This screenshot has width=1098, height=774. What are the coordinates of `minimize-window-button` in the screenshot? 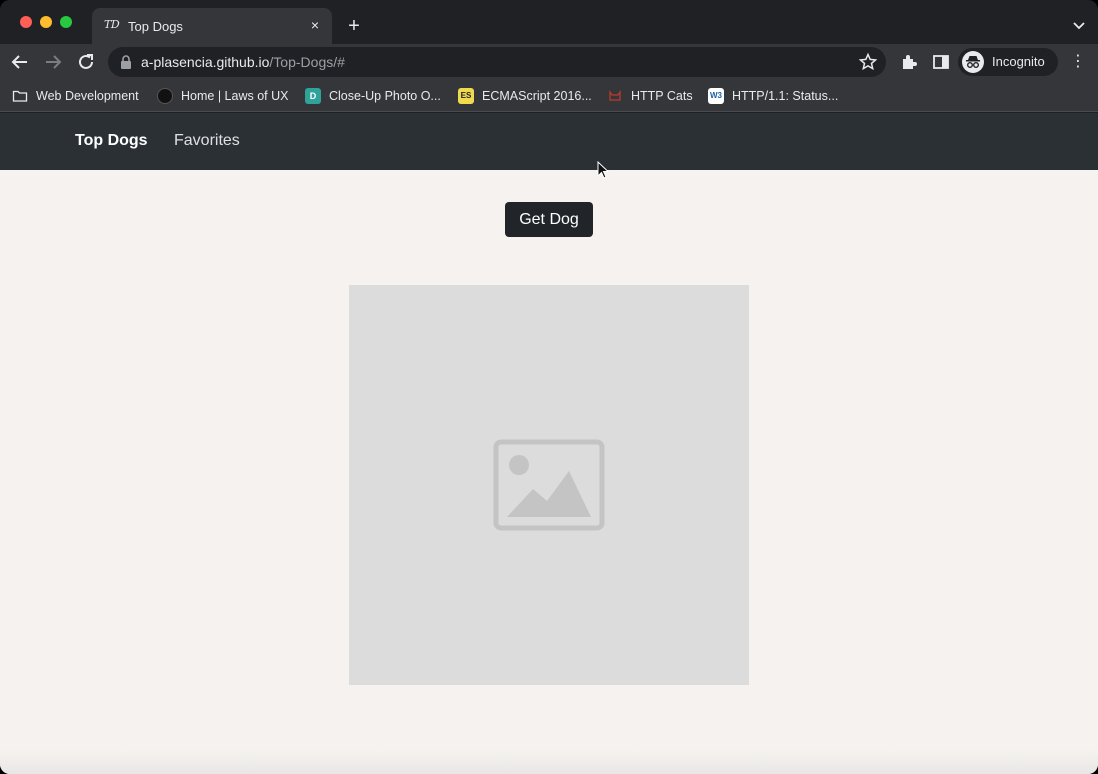 It's located at (46, 22).